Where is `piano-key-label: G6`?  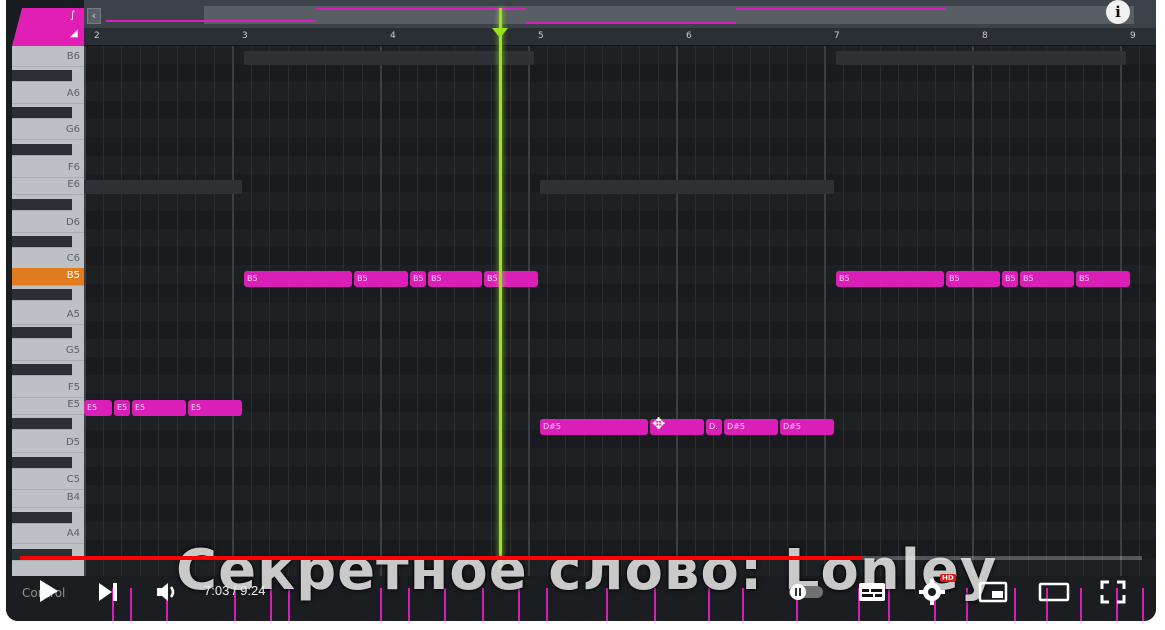
piano-key-label: G6 is located at coordinates (72, 129).